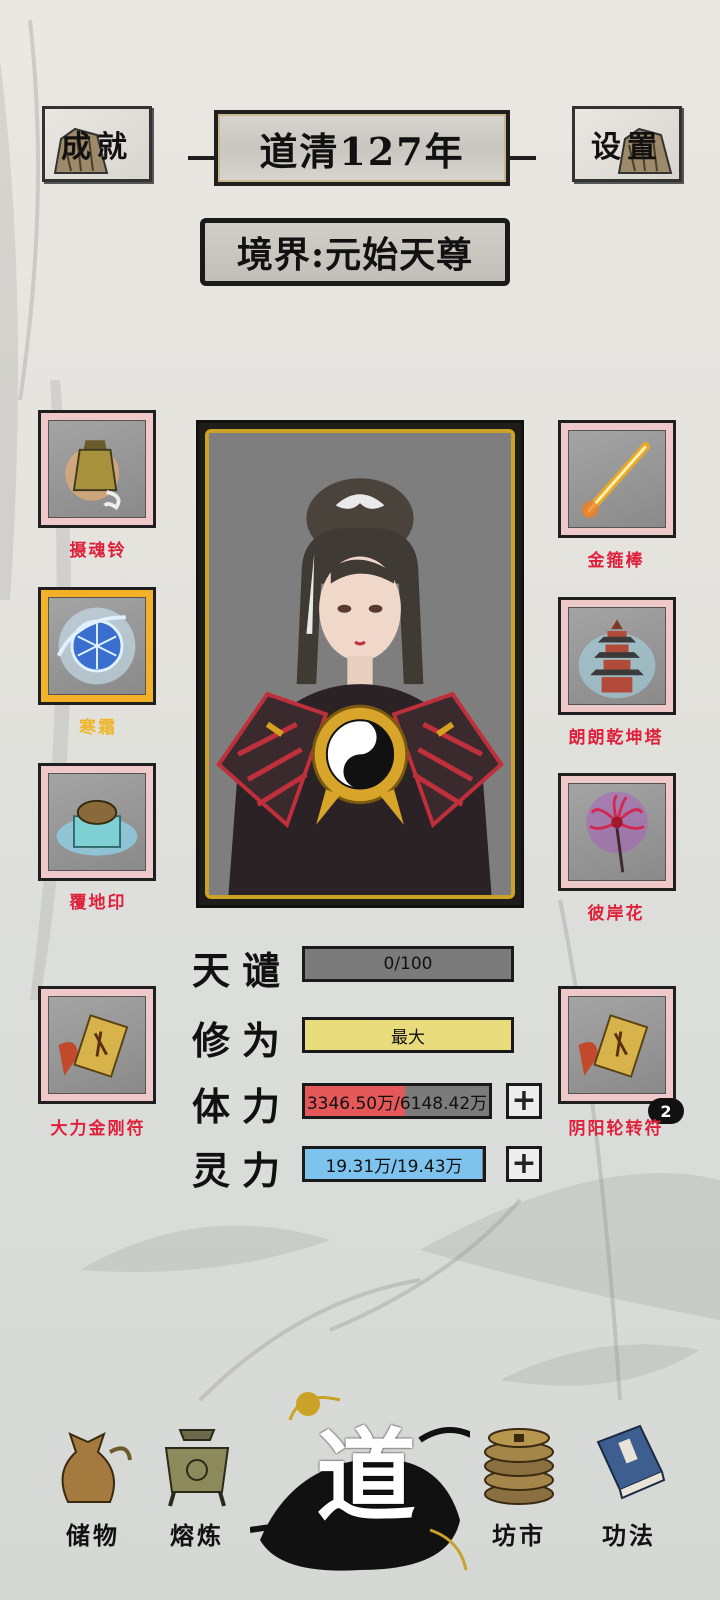 The height and width of the screenshot is (1600, 720). What do you see at coordinates (617, 659) in the screenshot?
I see `pagoda-icon` at bounding box center [617, 659].